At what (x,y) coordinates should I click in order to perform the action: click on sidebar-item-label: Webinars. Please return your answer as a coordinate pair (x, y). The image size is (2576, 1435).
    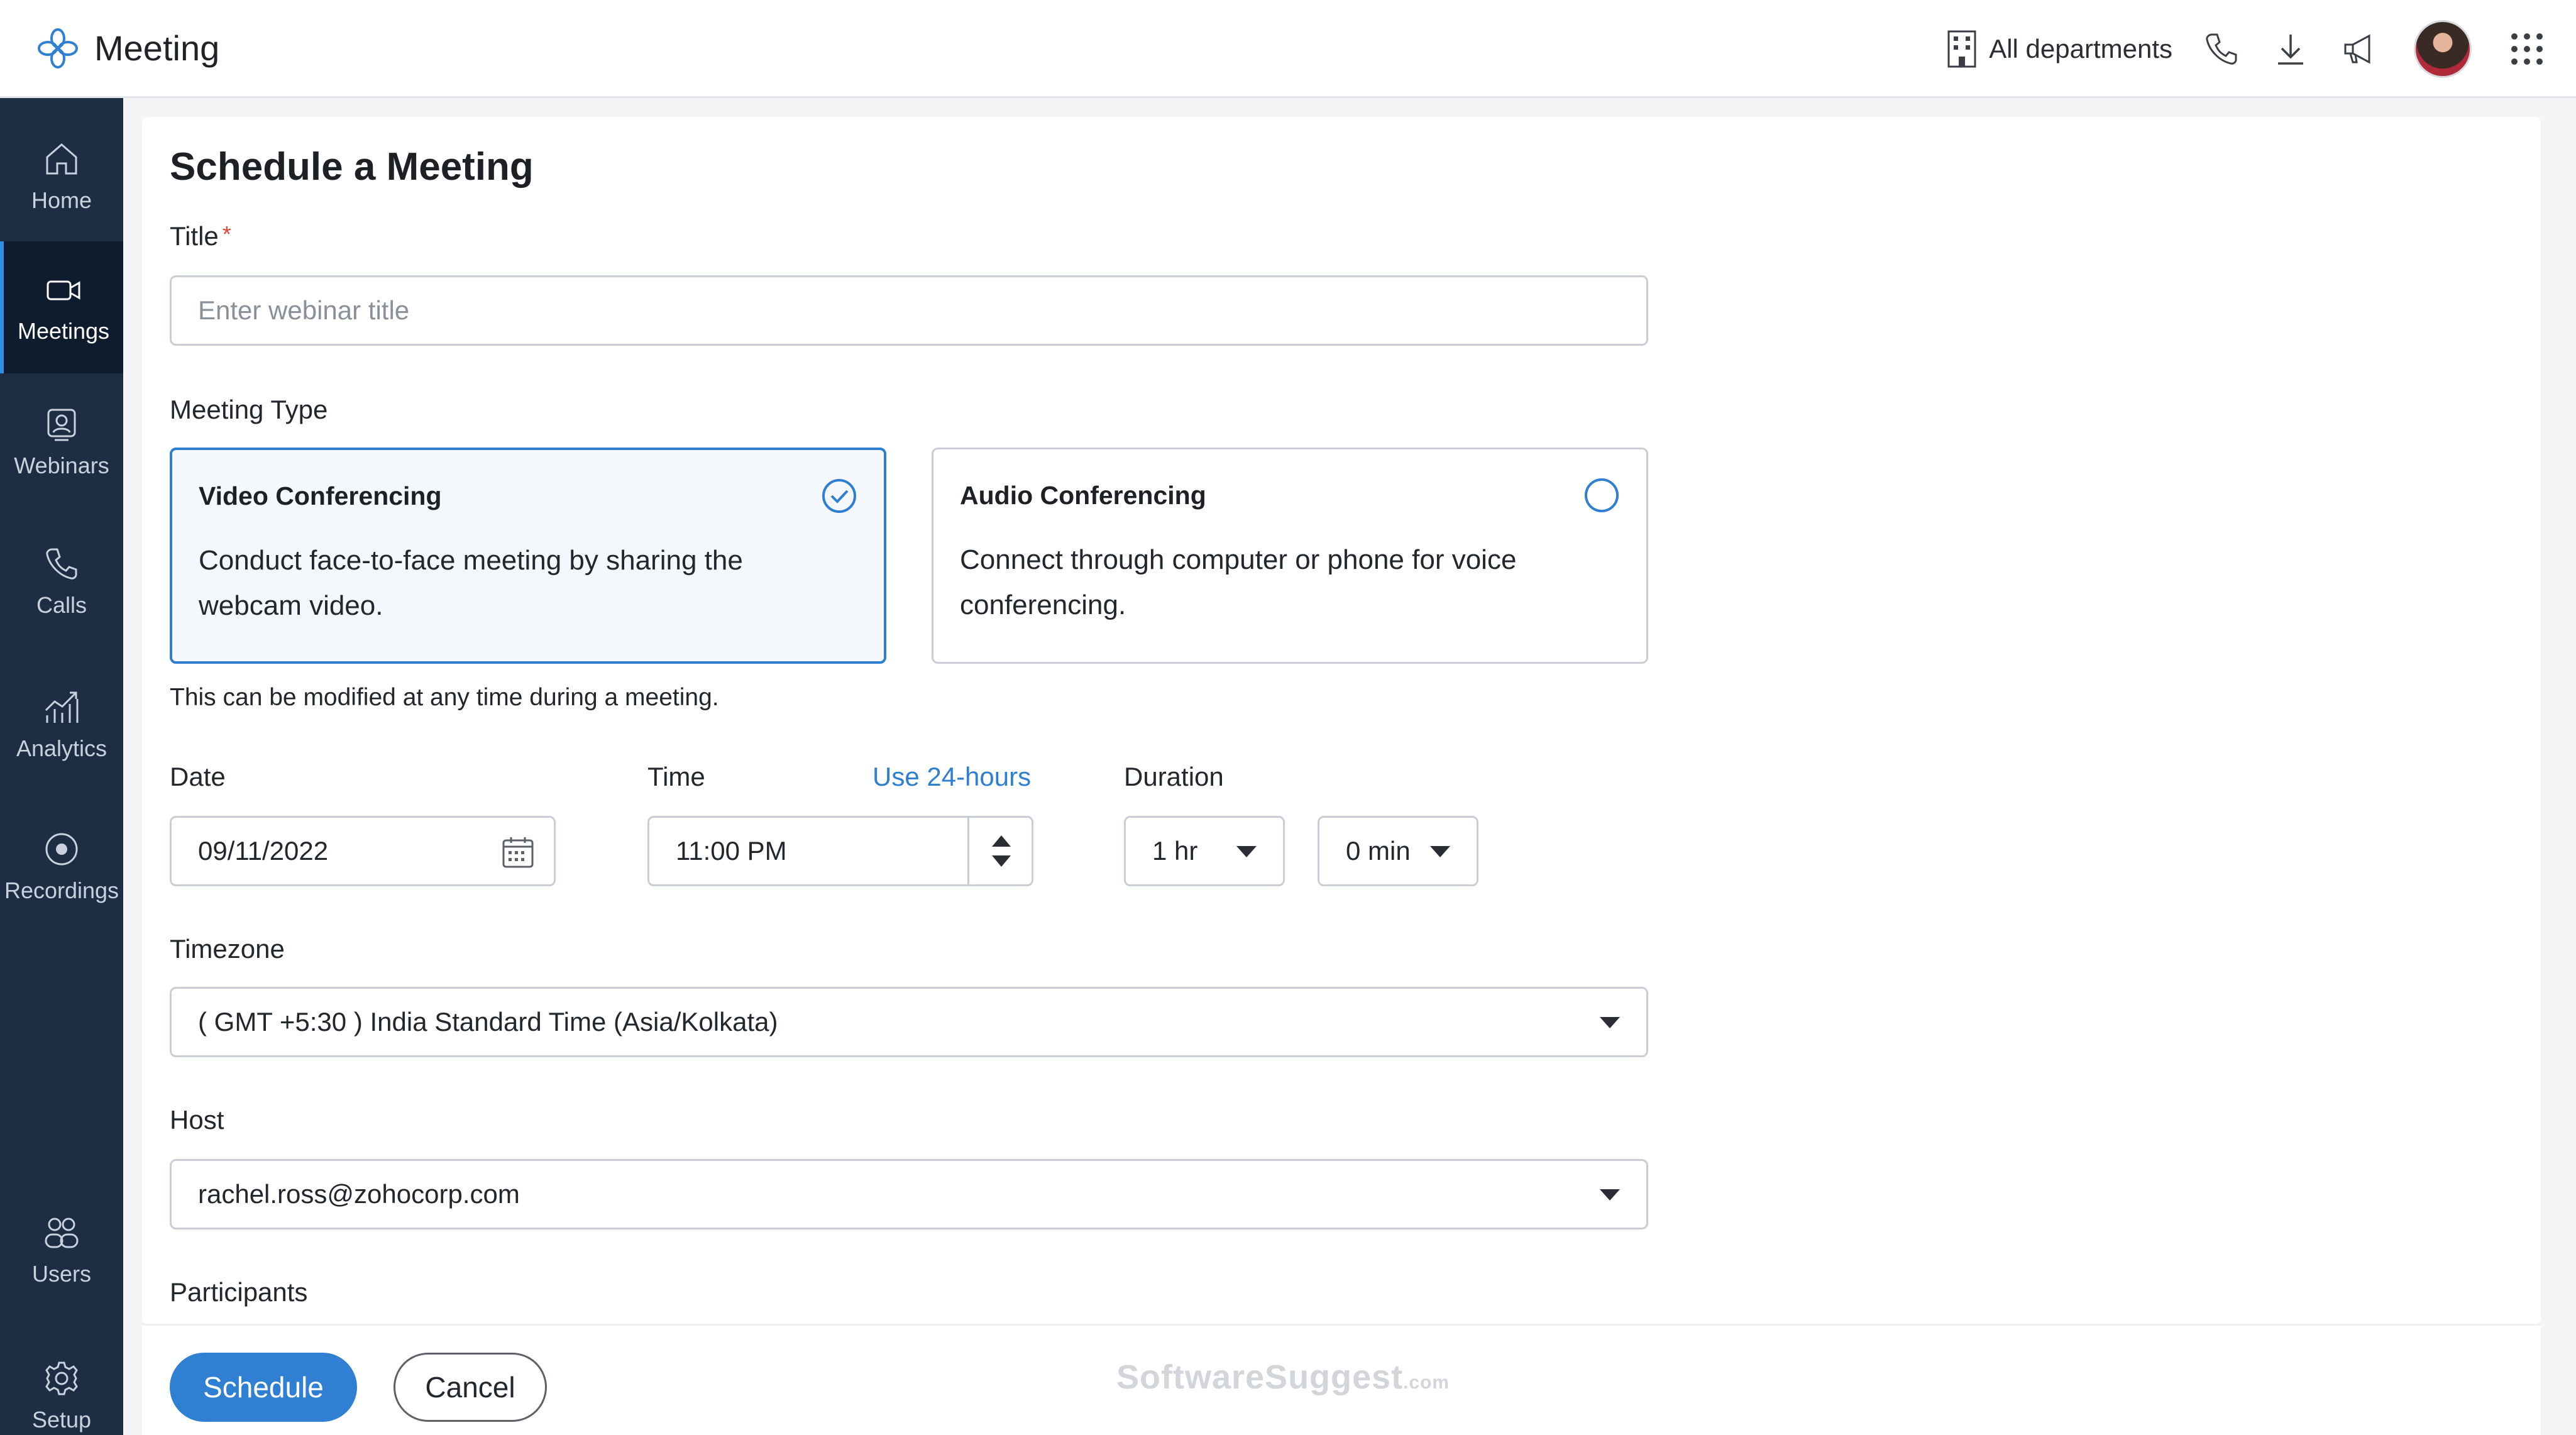
    Looking at the image, I should click on (62, 466).